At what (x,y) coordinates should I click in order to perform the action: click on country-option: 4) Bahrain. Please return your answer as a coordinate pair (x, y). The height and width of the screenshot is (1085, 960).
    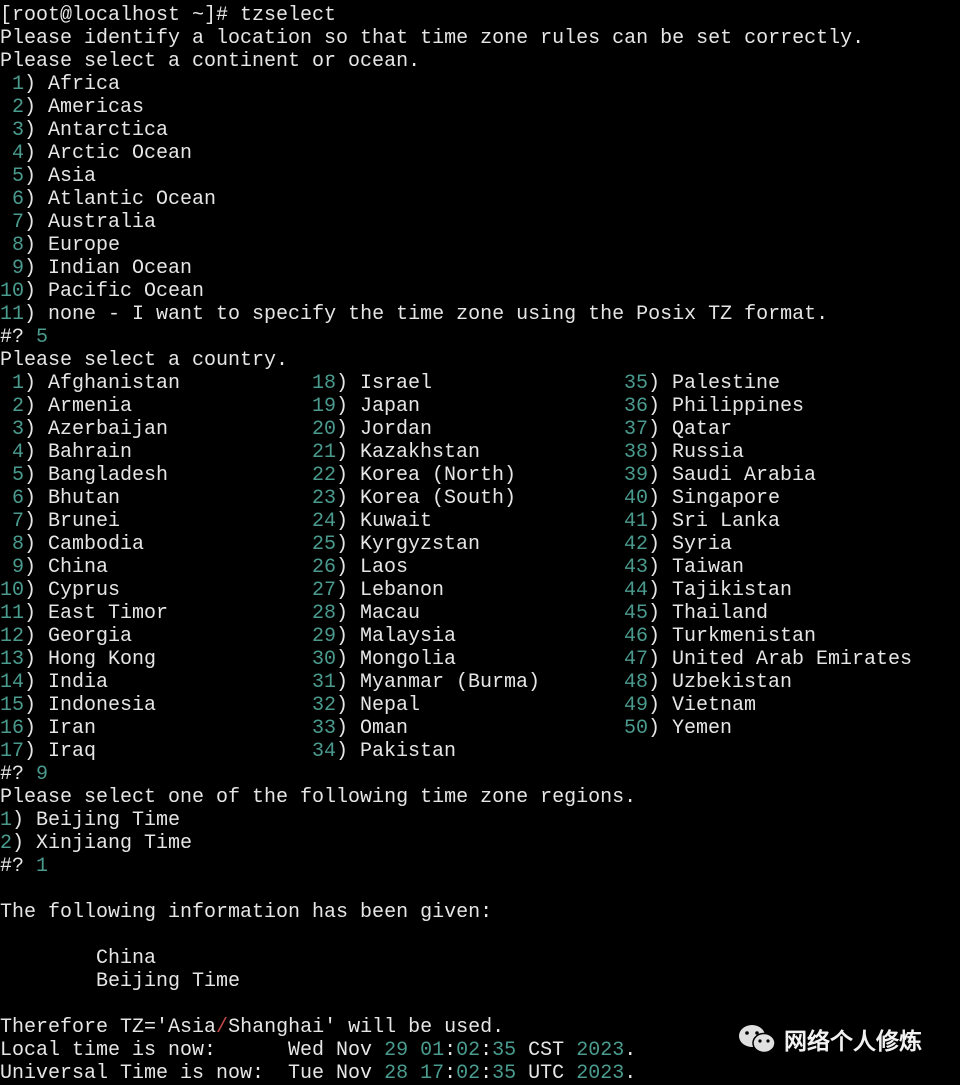
    Looking at the image, I should click on (66, 452).